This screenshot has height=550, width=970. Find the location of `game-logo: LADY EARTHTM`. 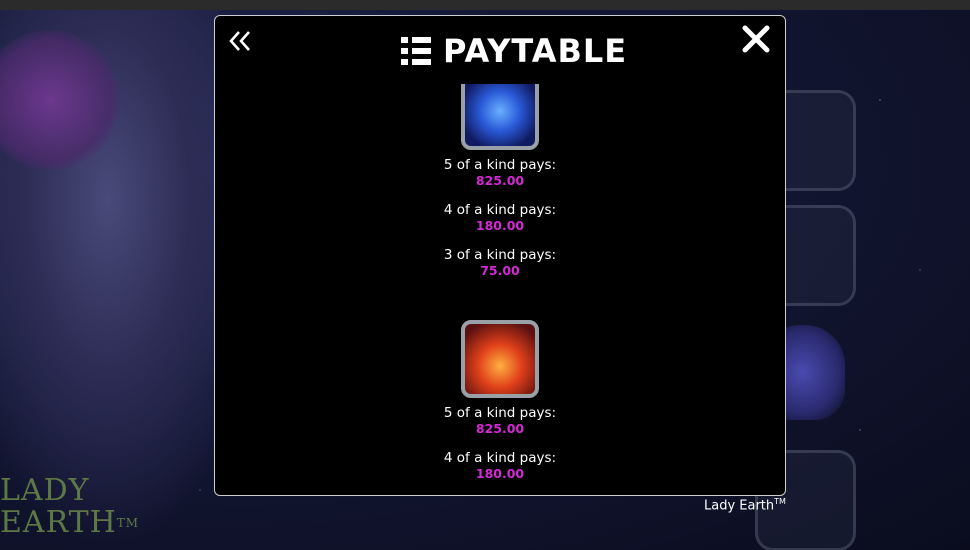

game-logo: LADY EARTHTM is located at coordinates (69, 507).